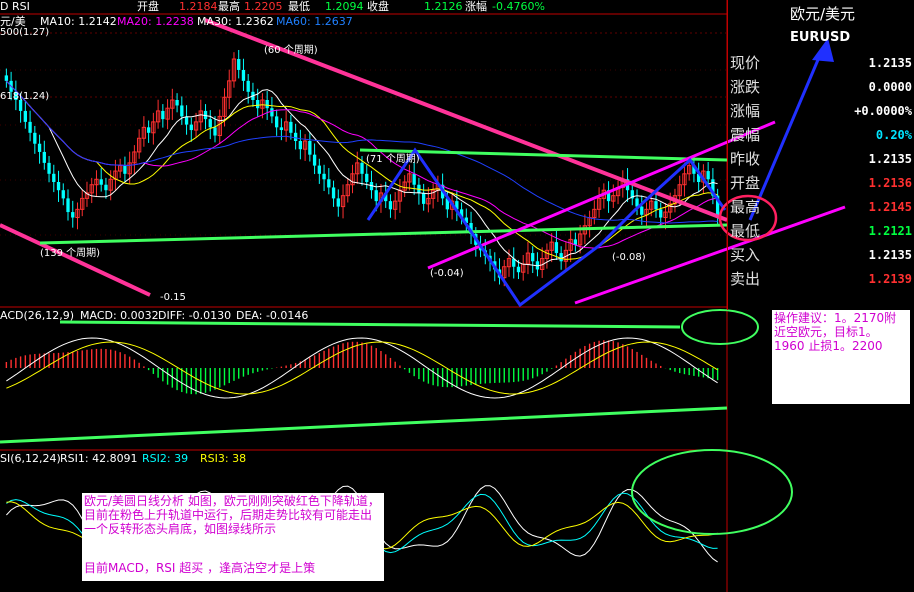 The width and height of the screenshot is (914, 592). I want to click on rsi3-value: RSI3: 38, so click(223, 458).